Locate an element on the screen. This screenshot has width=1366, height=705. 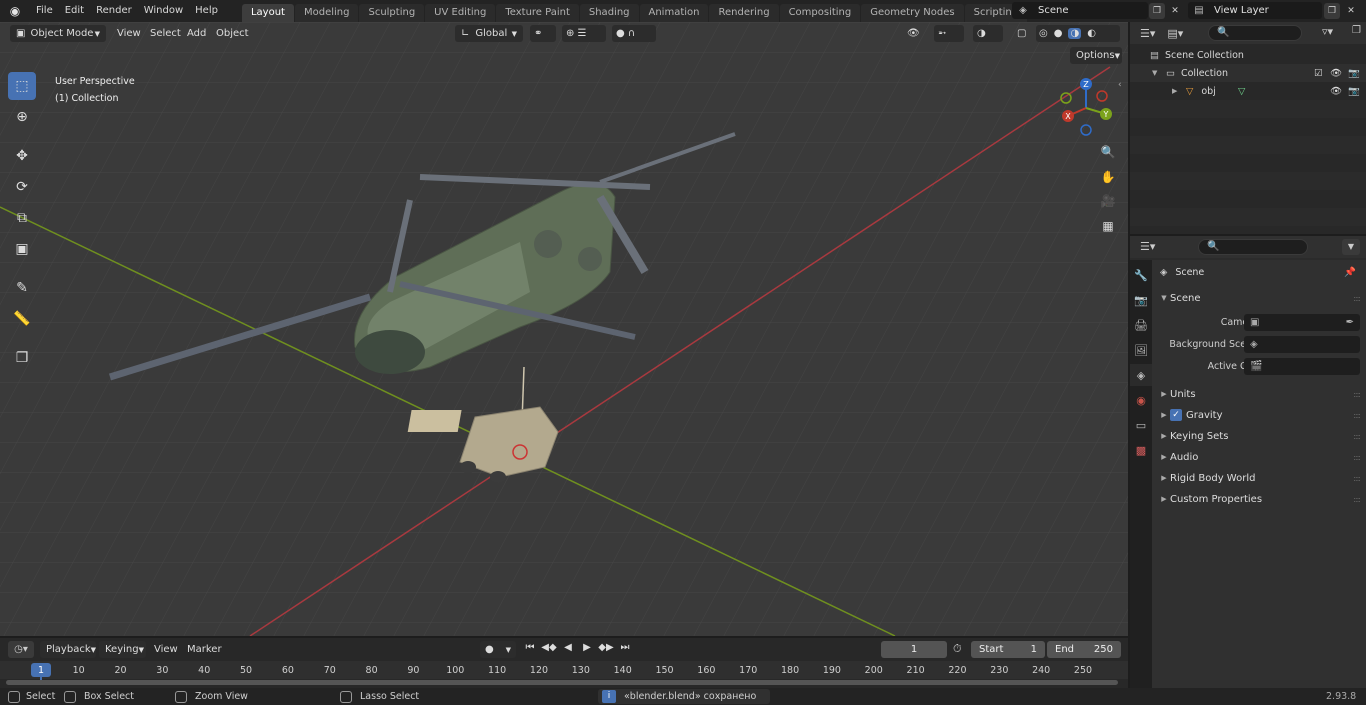
play-icon: ▶ is located at coordinates (587, 650).